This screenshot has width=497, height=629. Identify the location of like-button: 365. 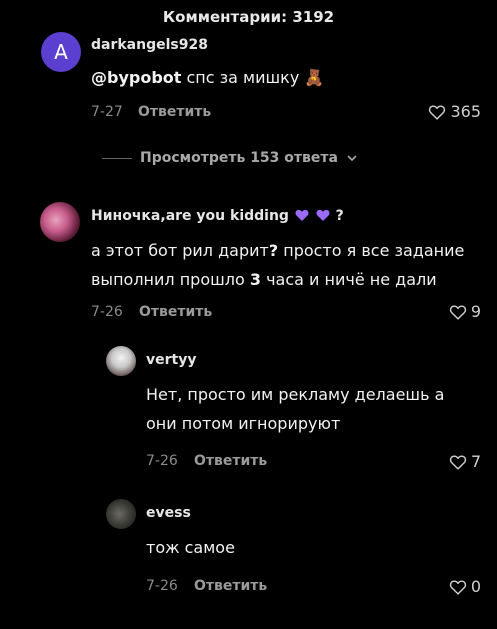
(454, 111).